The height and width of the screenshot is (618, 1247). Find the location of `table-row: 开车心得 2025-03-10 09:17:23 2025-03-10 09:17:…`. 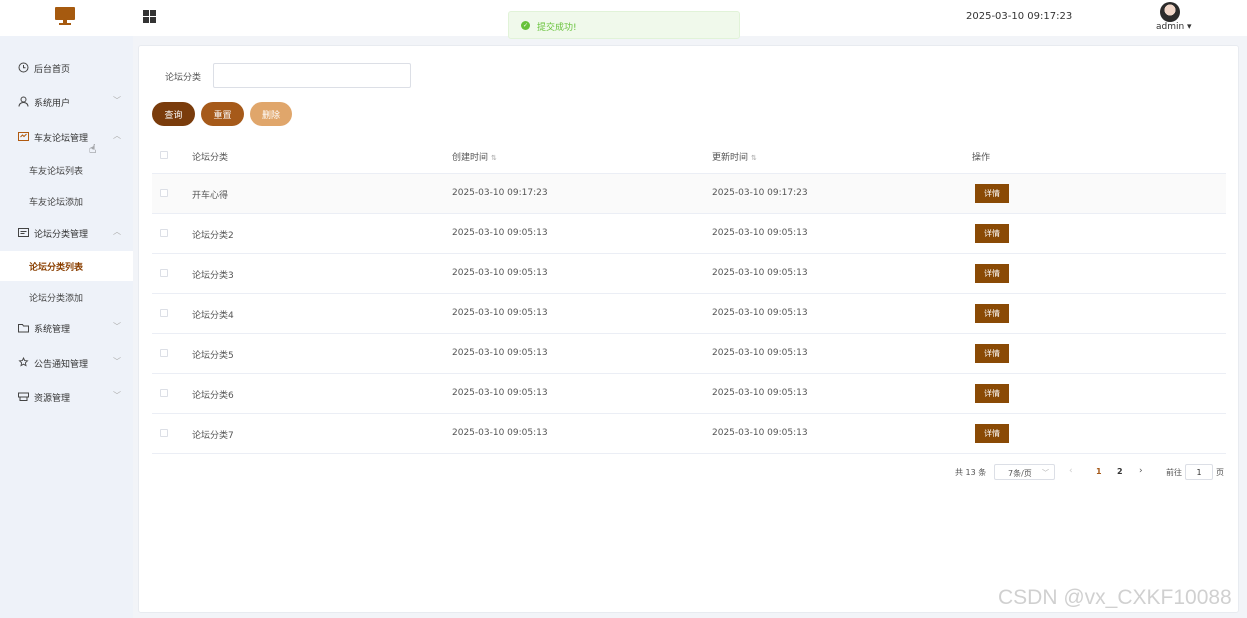

table-row: 开车心得 2025-03-10 09:17:23 2025-03-10 09:17:… is located at coordinates (689, 194).